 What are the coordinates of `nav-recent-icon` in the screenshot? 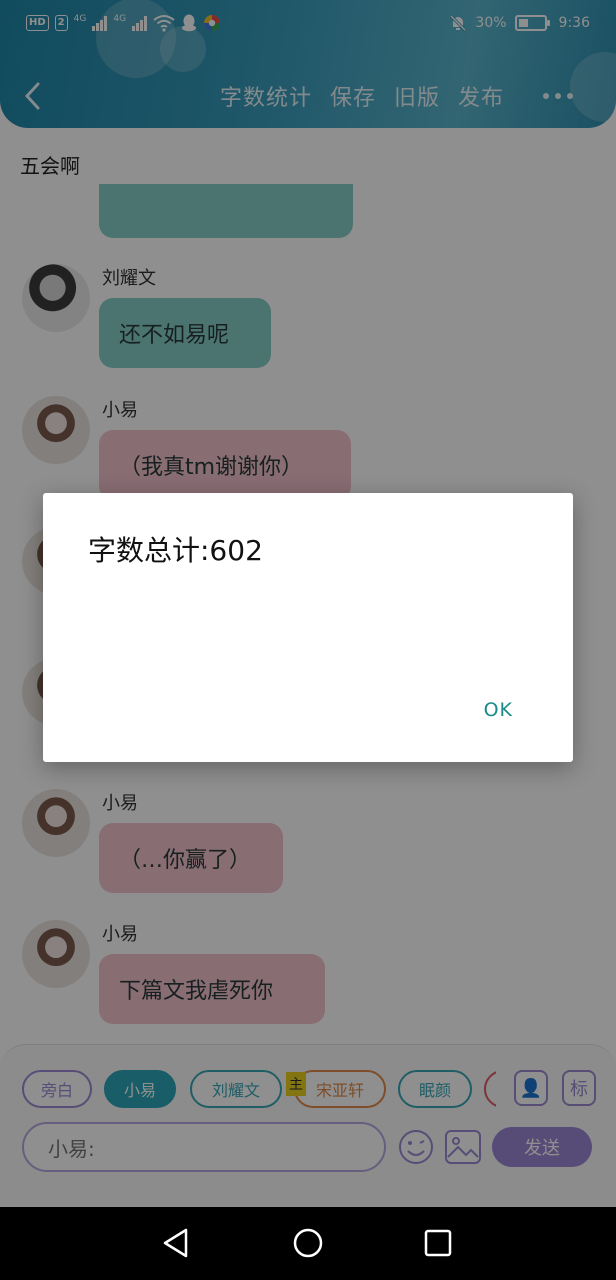 It's located at (438, 1243).